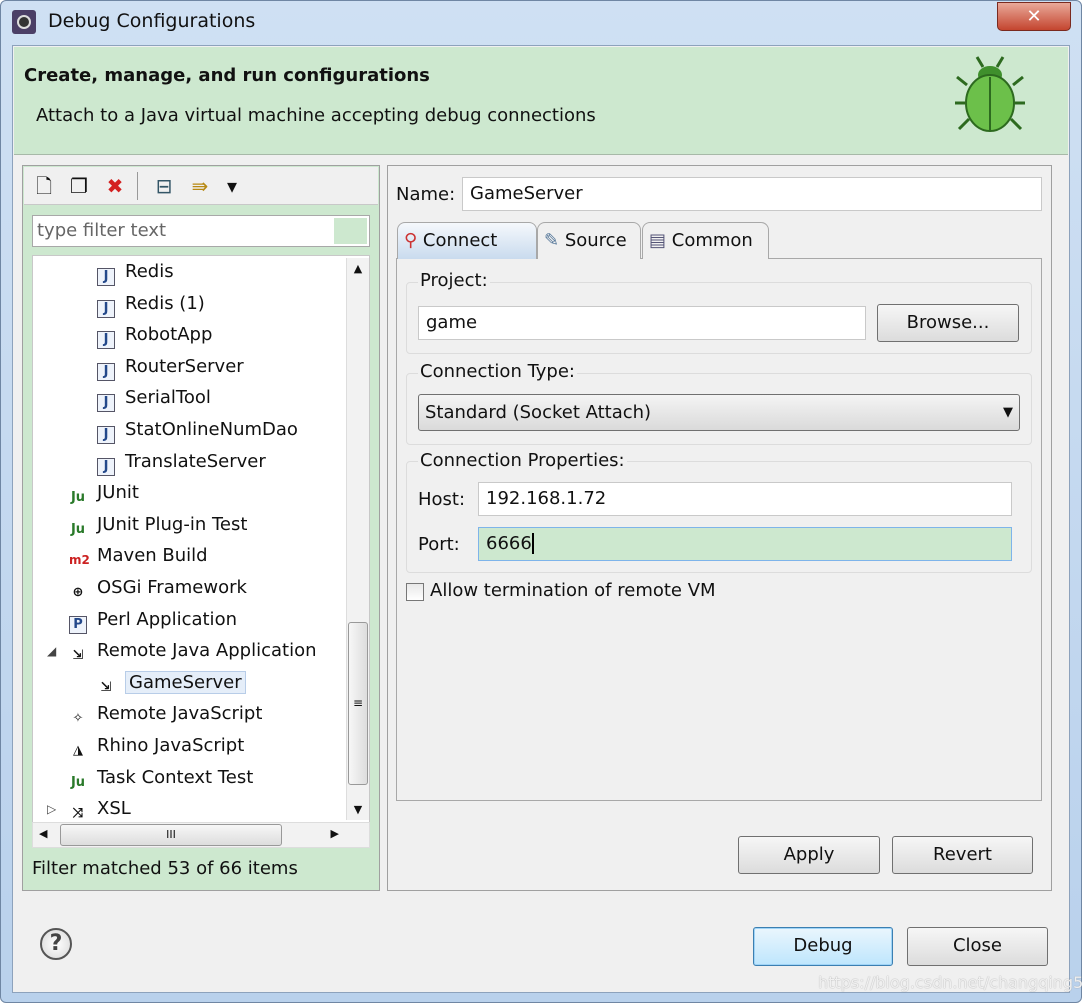  I want to click on tab-source: ✎ Source, so click(589, 240).